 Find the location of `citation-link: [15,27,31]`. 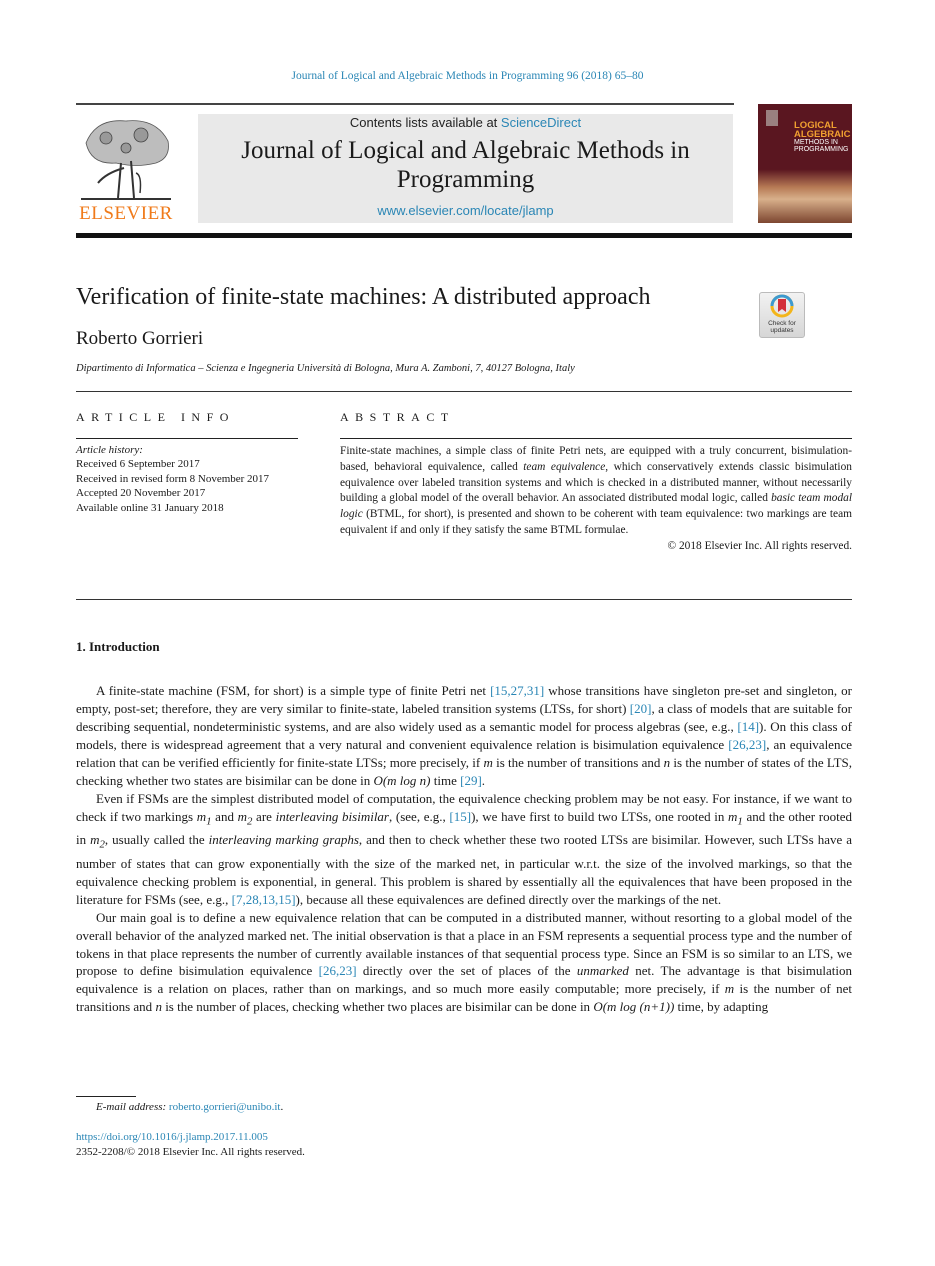

citation-link: [15,27,31] is located at coordinates (517, 690).